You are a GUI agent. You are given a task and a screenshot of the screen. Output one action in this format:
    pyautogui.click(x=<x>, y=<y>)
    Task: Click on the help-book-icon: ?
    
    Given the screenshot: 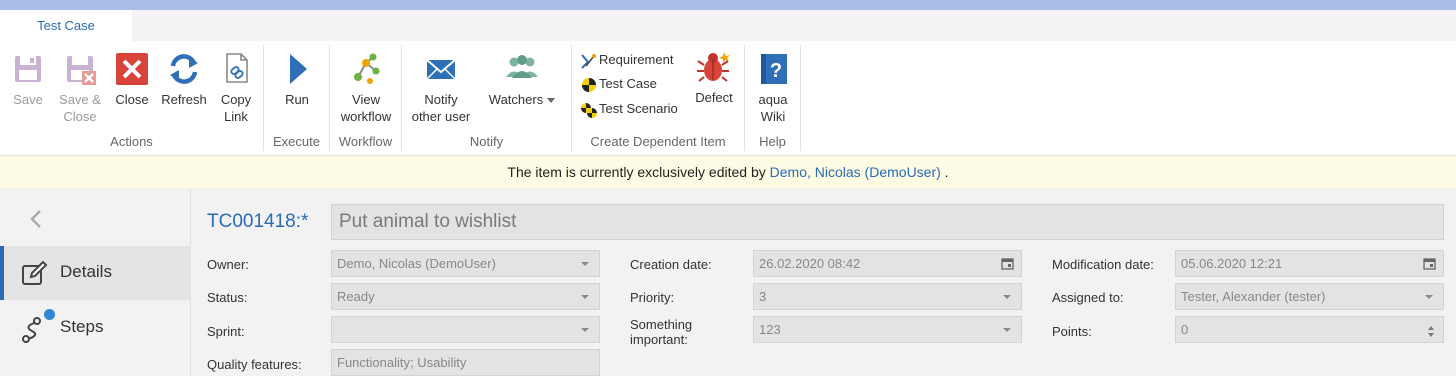 What is the action you would take?
    pyautogui.click(x=773, y=69)
    